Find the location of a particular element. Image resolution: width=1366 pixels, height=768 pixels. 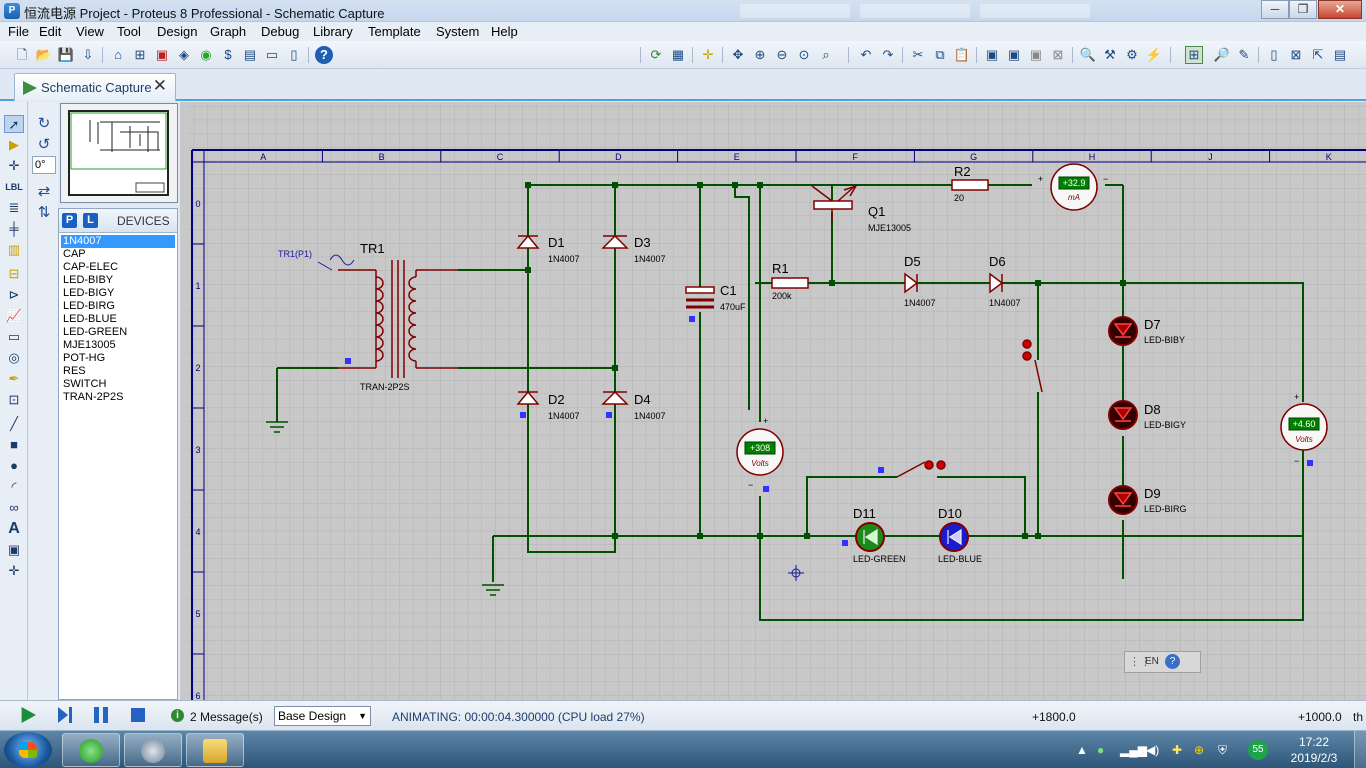

led-d10-blue is located at coordinates (954, 537).